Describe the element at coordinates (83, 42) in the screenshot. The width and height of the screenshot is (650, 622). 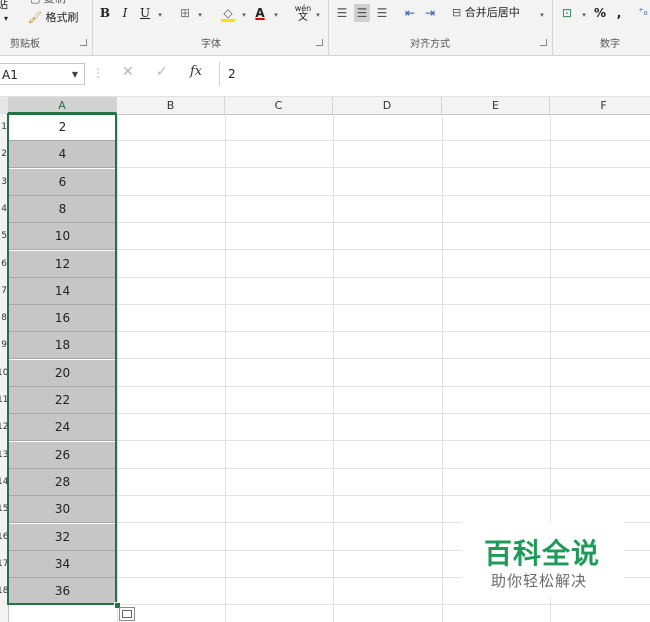
I see `clipboard-dialog-launcher-icon` at that location.